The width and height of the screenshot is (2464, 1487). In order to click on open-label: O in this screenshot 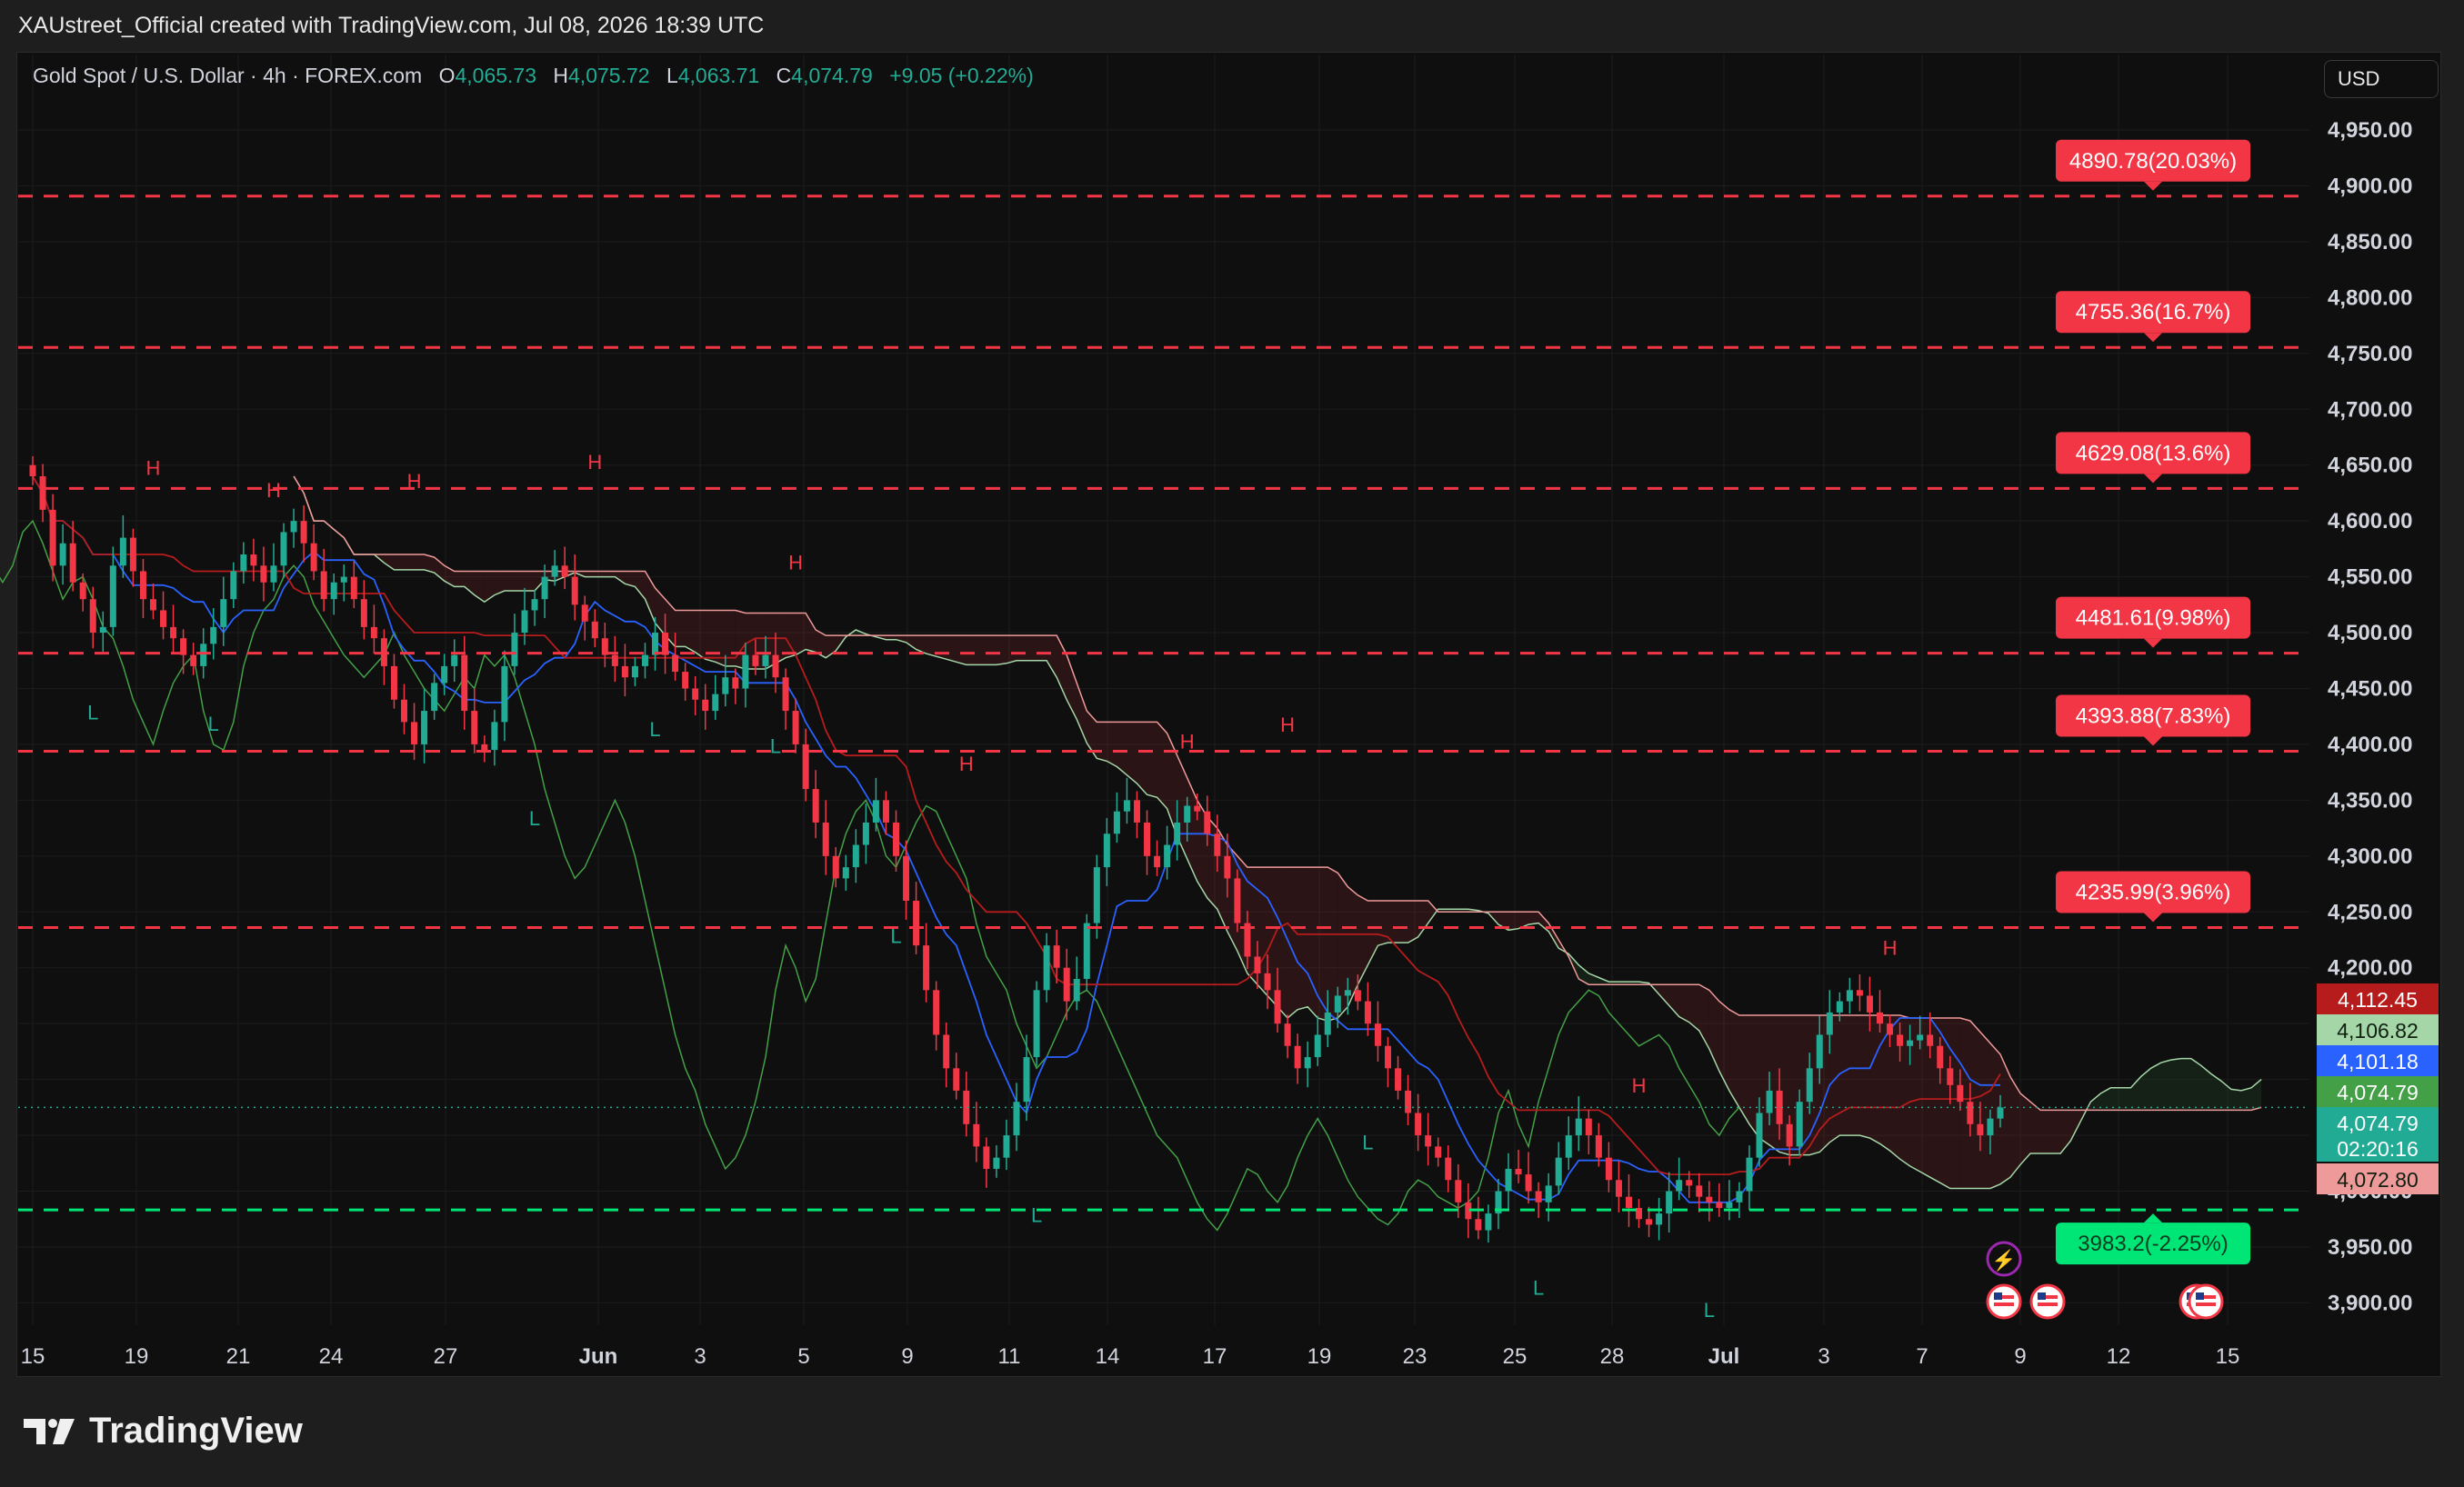, I will do `click(447, 76)`.